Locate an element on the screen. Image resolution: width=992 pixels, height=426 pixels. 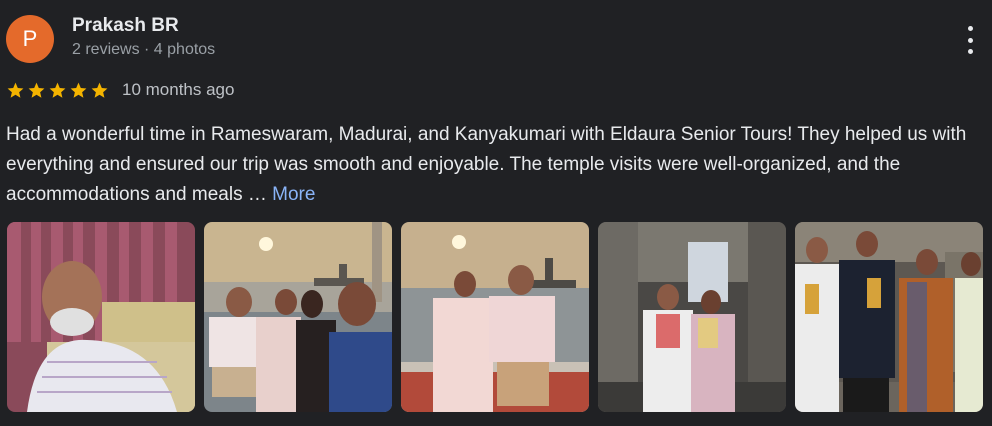
star-rating is located at coordinates (57, 90).